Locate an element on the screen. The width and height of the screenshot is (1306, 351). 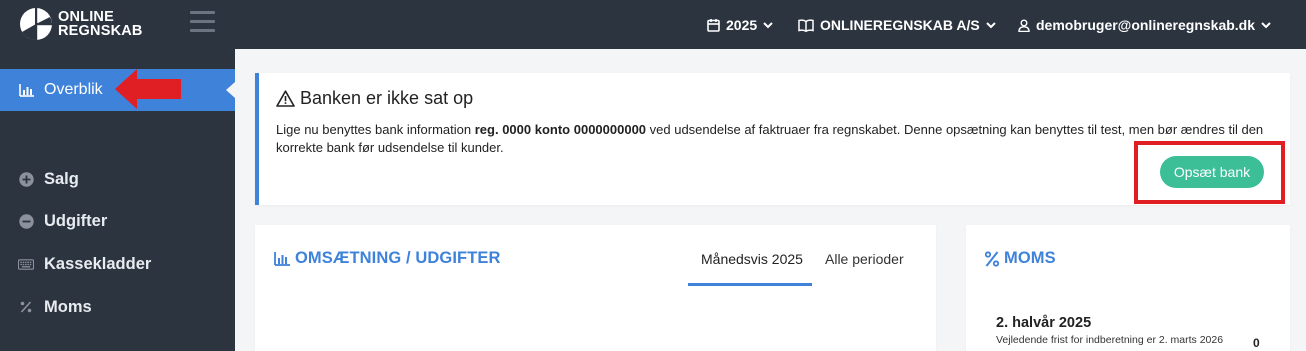
card-title: OMSÆTNING / UDGIFTER is located at coordinates (387, 258).